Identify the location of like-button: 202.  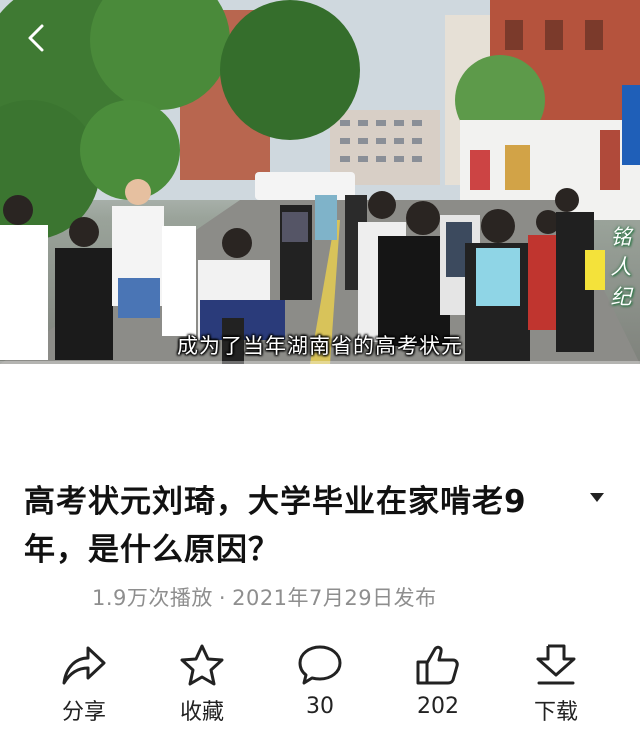
(438, 685).